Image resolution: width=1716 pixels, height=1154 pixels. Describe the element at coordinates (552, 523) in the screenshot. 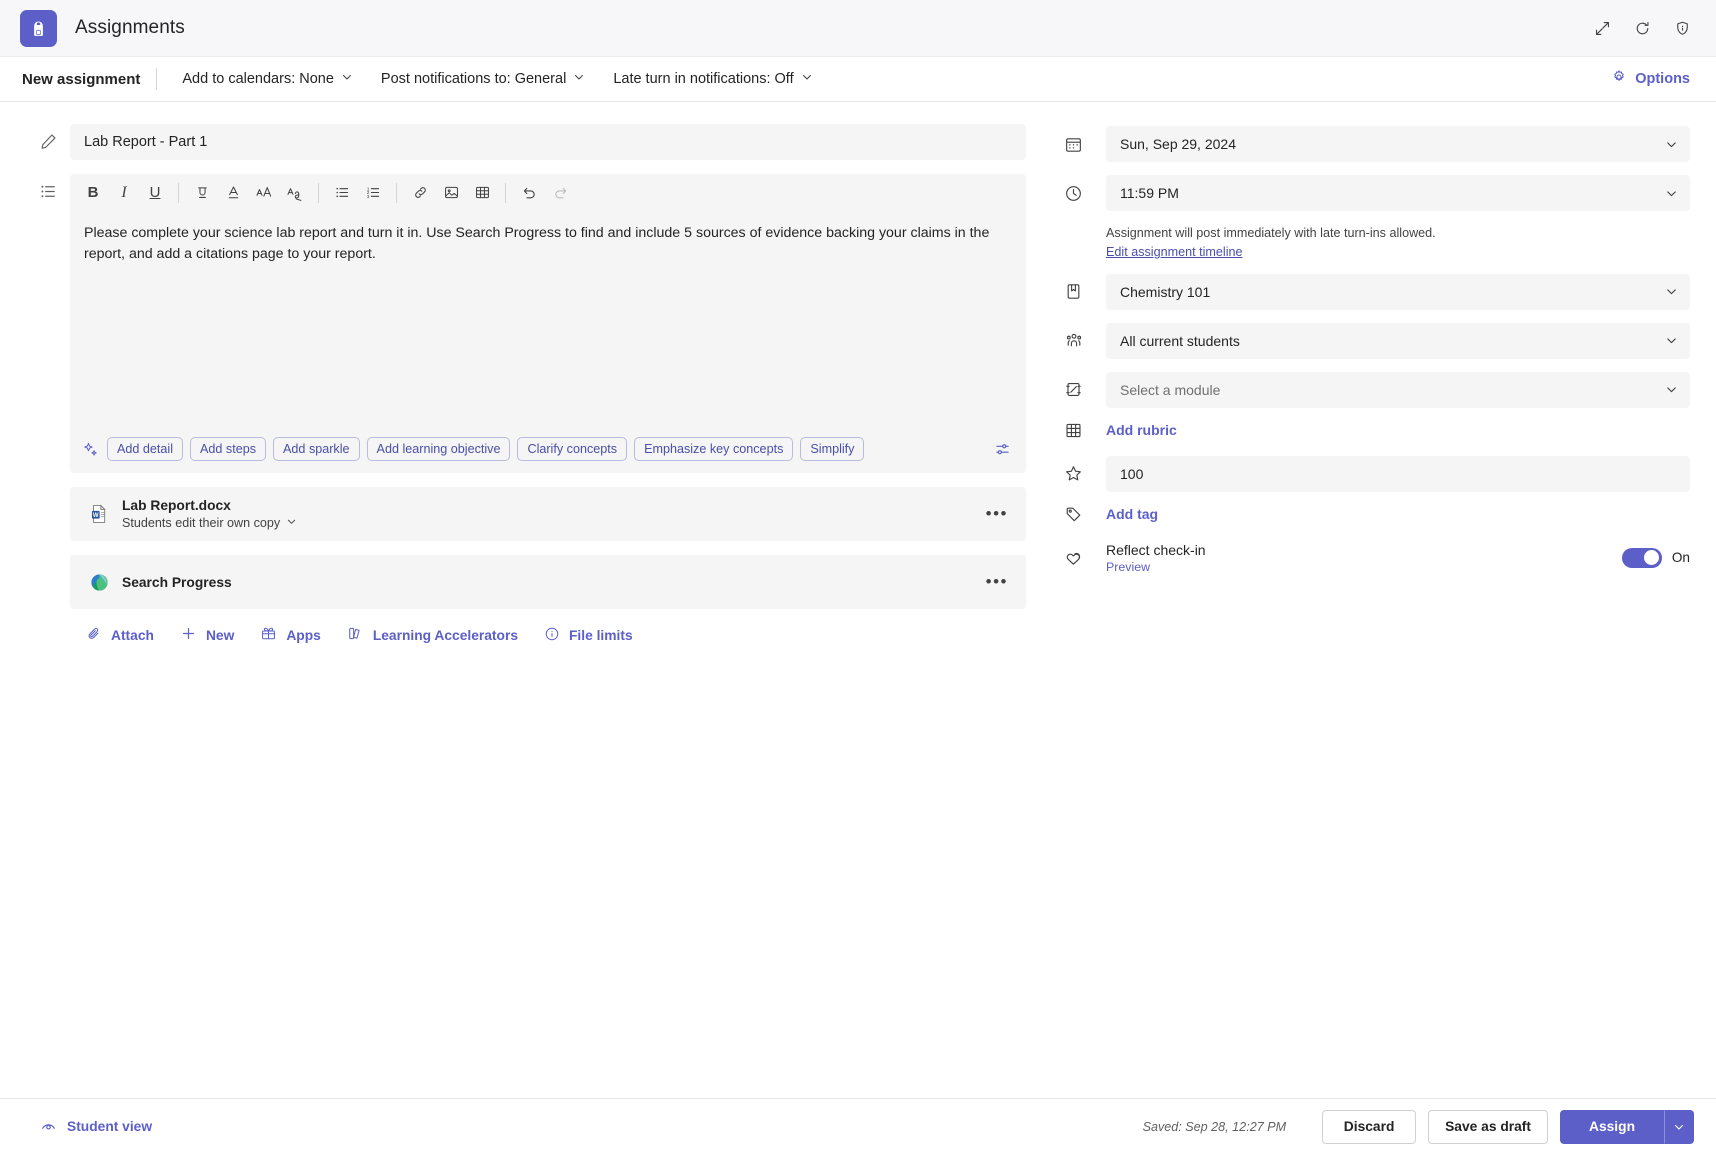

I see `attachment-permission-dropdown: Students edit their own copy` at that location.